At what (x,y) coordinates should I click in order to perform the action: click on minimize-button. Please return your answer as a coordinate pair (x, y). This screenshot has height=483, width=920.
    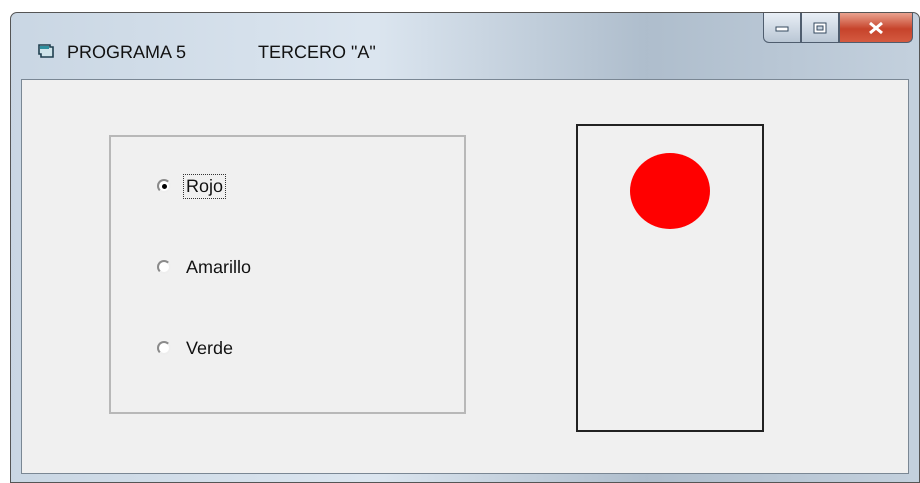
    Looking at the image, I should click on (782, 28).